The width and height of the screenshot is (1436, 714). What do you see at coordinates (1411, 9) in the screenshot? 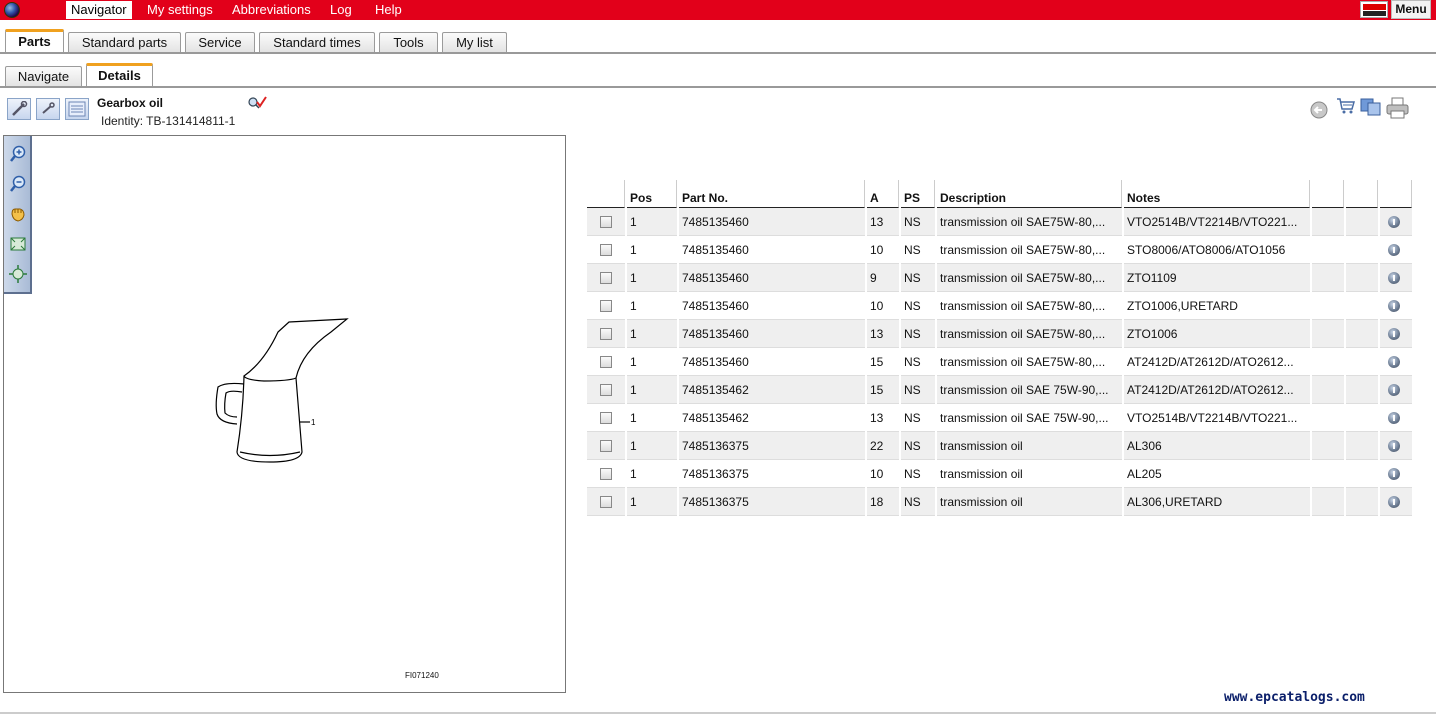
I see `menu-button: Menu` at bounding box center [1411, 9].